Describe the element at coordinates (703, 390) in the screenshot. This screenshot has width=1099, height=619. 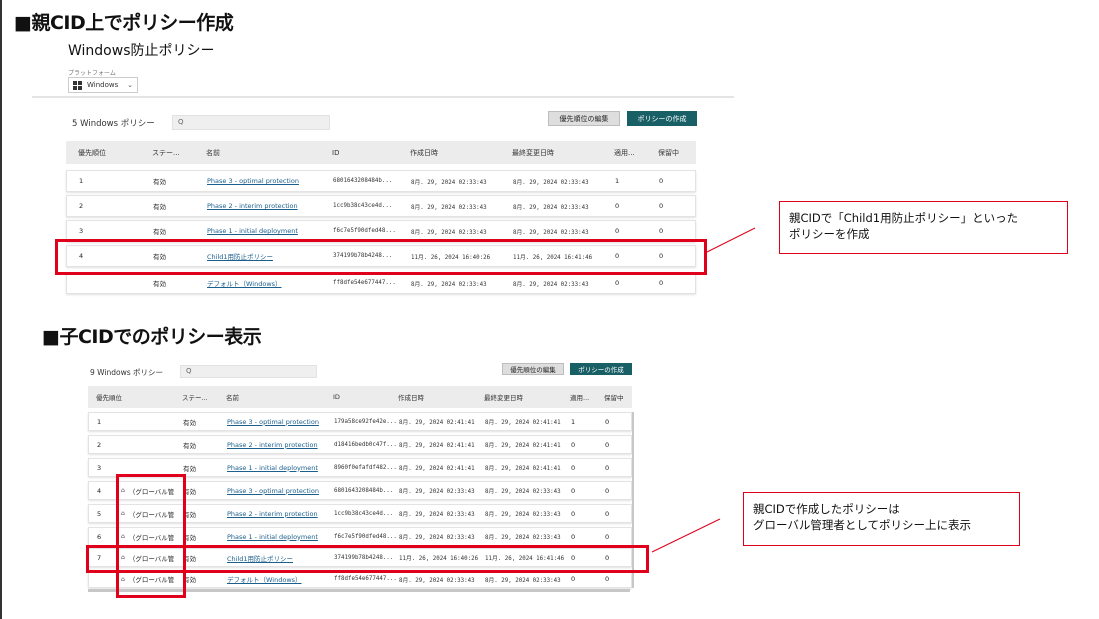
I see `connector-lines` at that location.